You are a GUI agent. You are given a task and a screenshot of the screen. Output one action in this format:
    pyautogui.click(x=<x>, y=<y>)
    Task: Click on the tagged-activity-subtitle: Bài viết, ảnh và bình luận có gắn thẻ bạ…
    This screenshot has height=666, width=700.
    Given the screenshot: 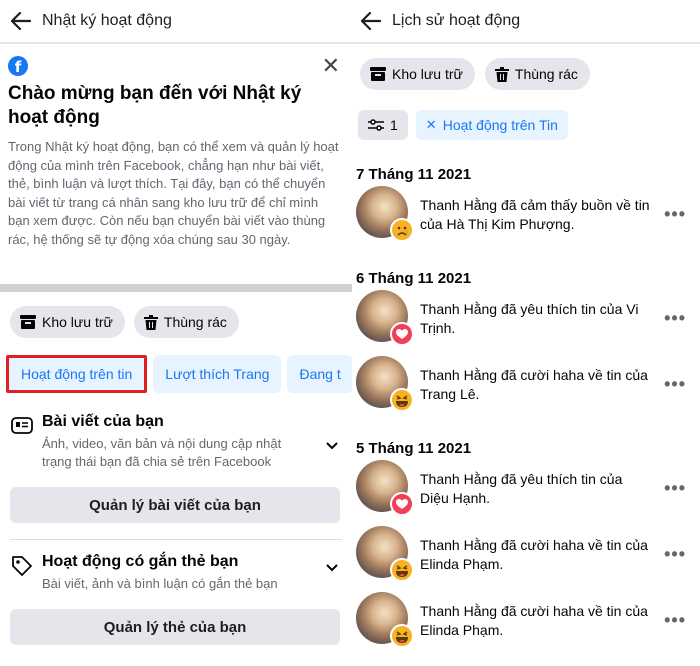 What is the action you would take?
    pyautogui.click(x=160, y=583)
    